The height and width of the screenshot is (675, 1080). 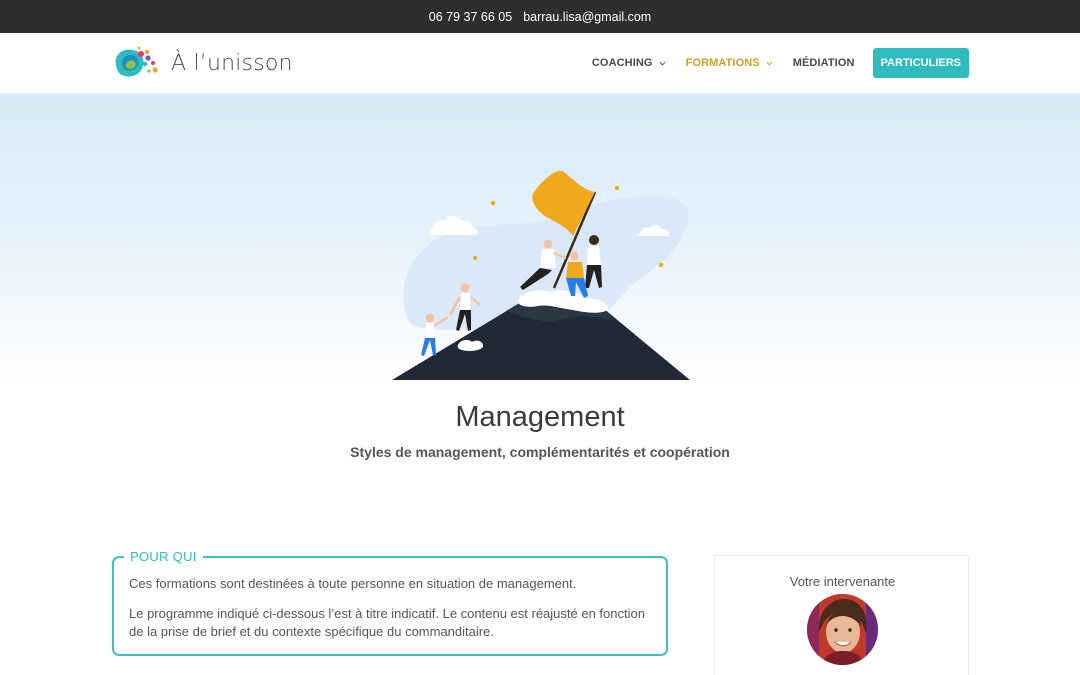 I want to click on mountain-team-illustration, so click(x=541, y=275).